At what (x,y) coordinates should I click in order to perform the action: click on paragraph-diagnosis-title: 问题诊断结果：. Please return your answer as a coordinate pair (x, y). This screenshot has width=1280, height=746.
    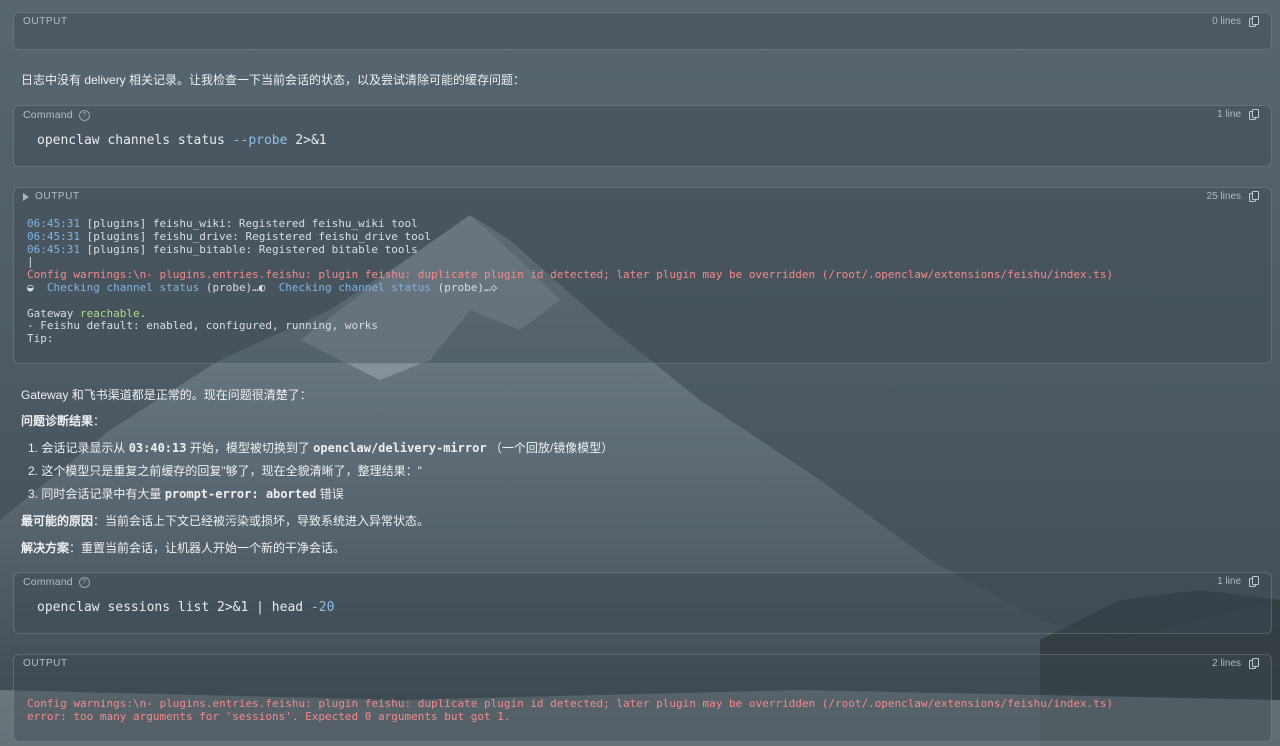
    Looking at the image, I should click on (63, 421).